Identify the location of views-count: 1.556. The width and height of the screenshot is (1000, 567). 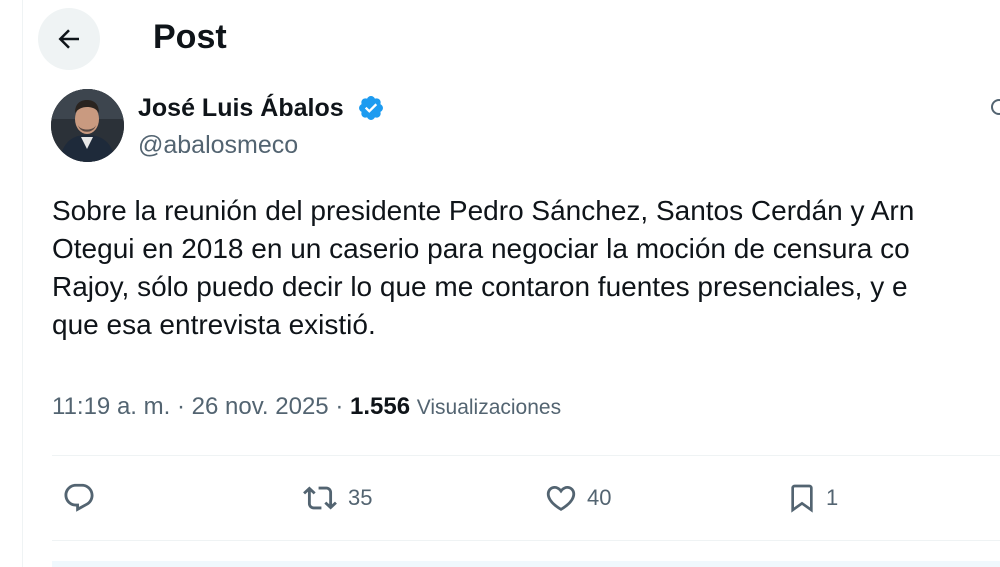
(380, 406).